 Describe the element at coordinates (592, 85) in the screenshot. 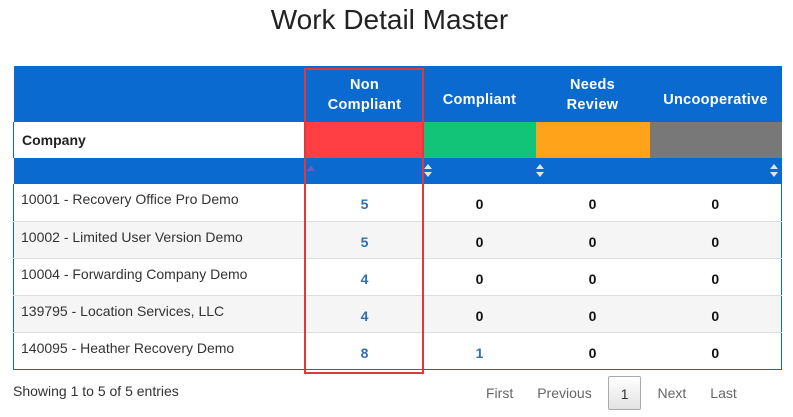

I see `header-needs-review-line1: Needs` at that location.